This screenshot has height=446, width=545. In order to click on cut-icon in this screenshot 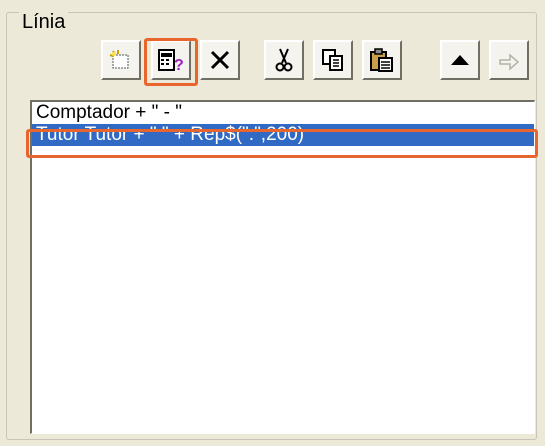, I will do `click(284, 60)`.